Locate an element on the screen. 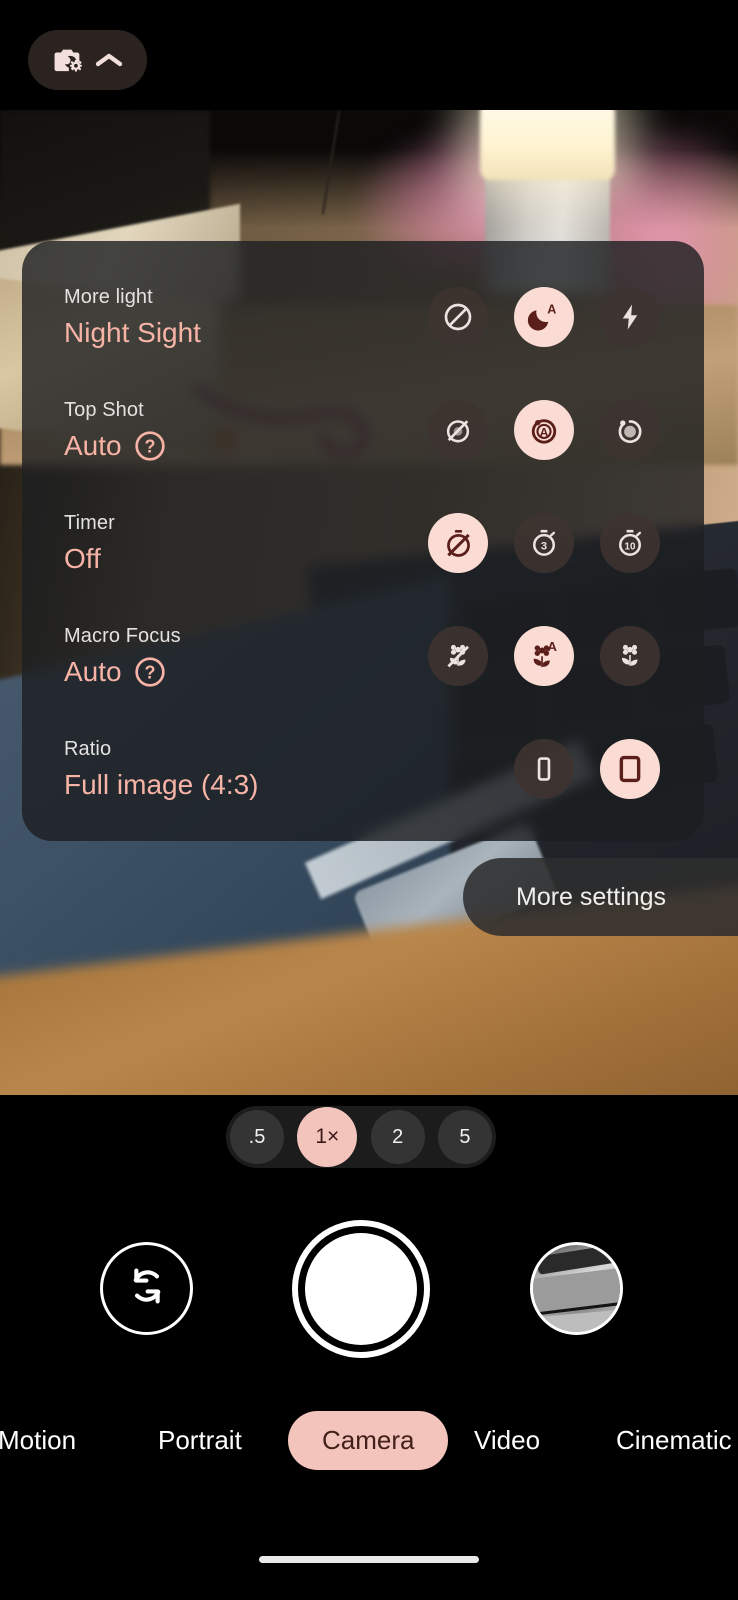 The width and height of the screenshot is (738, 1600). option-label-ratio: Ratio Full image (4:3) is located at coordinates (161, 769).